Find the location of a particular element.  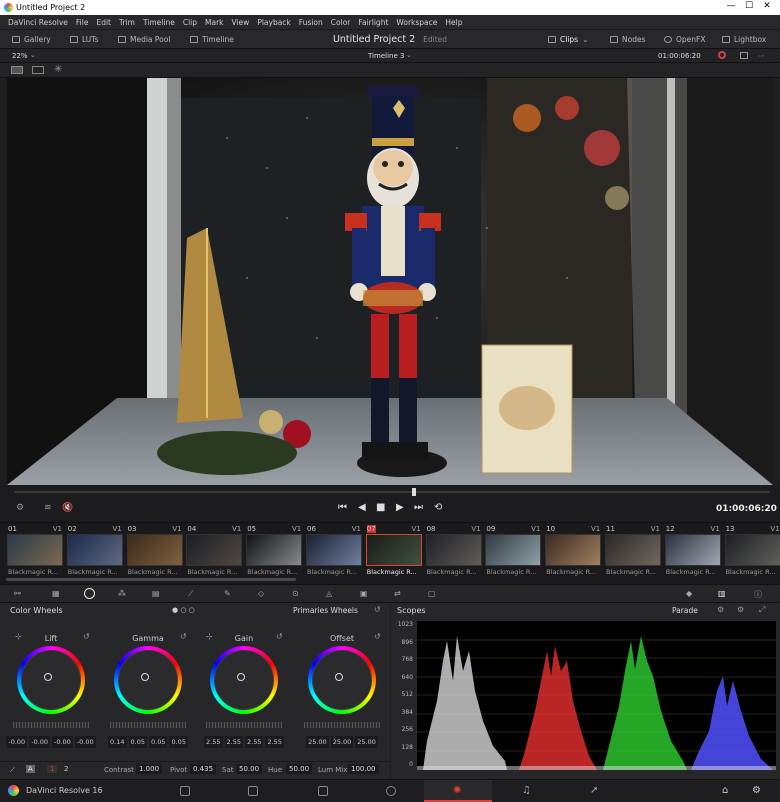

settings-icon: ⚙ is located at coordinates (756, 790).